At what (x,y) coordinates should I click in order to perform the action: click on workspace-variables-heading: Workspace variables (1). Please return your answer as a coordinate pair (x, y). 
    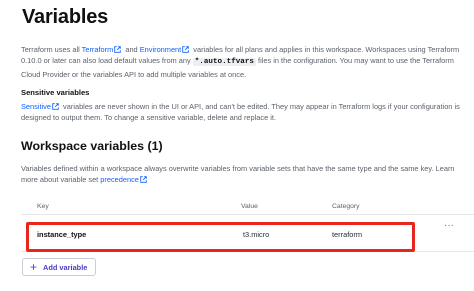
    Looking at the image, I should click on (92, 146).